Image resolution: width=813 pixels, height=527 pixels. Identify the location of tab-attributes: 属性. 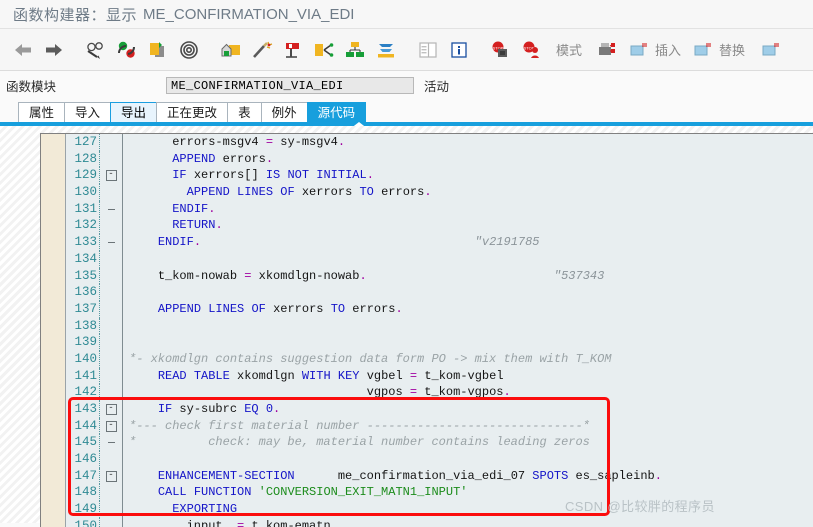
(42, 112).